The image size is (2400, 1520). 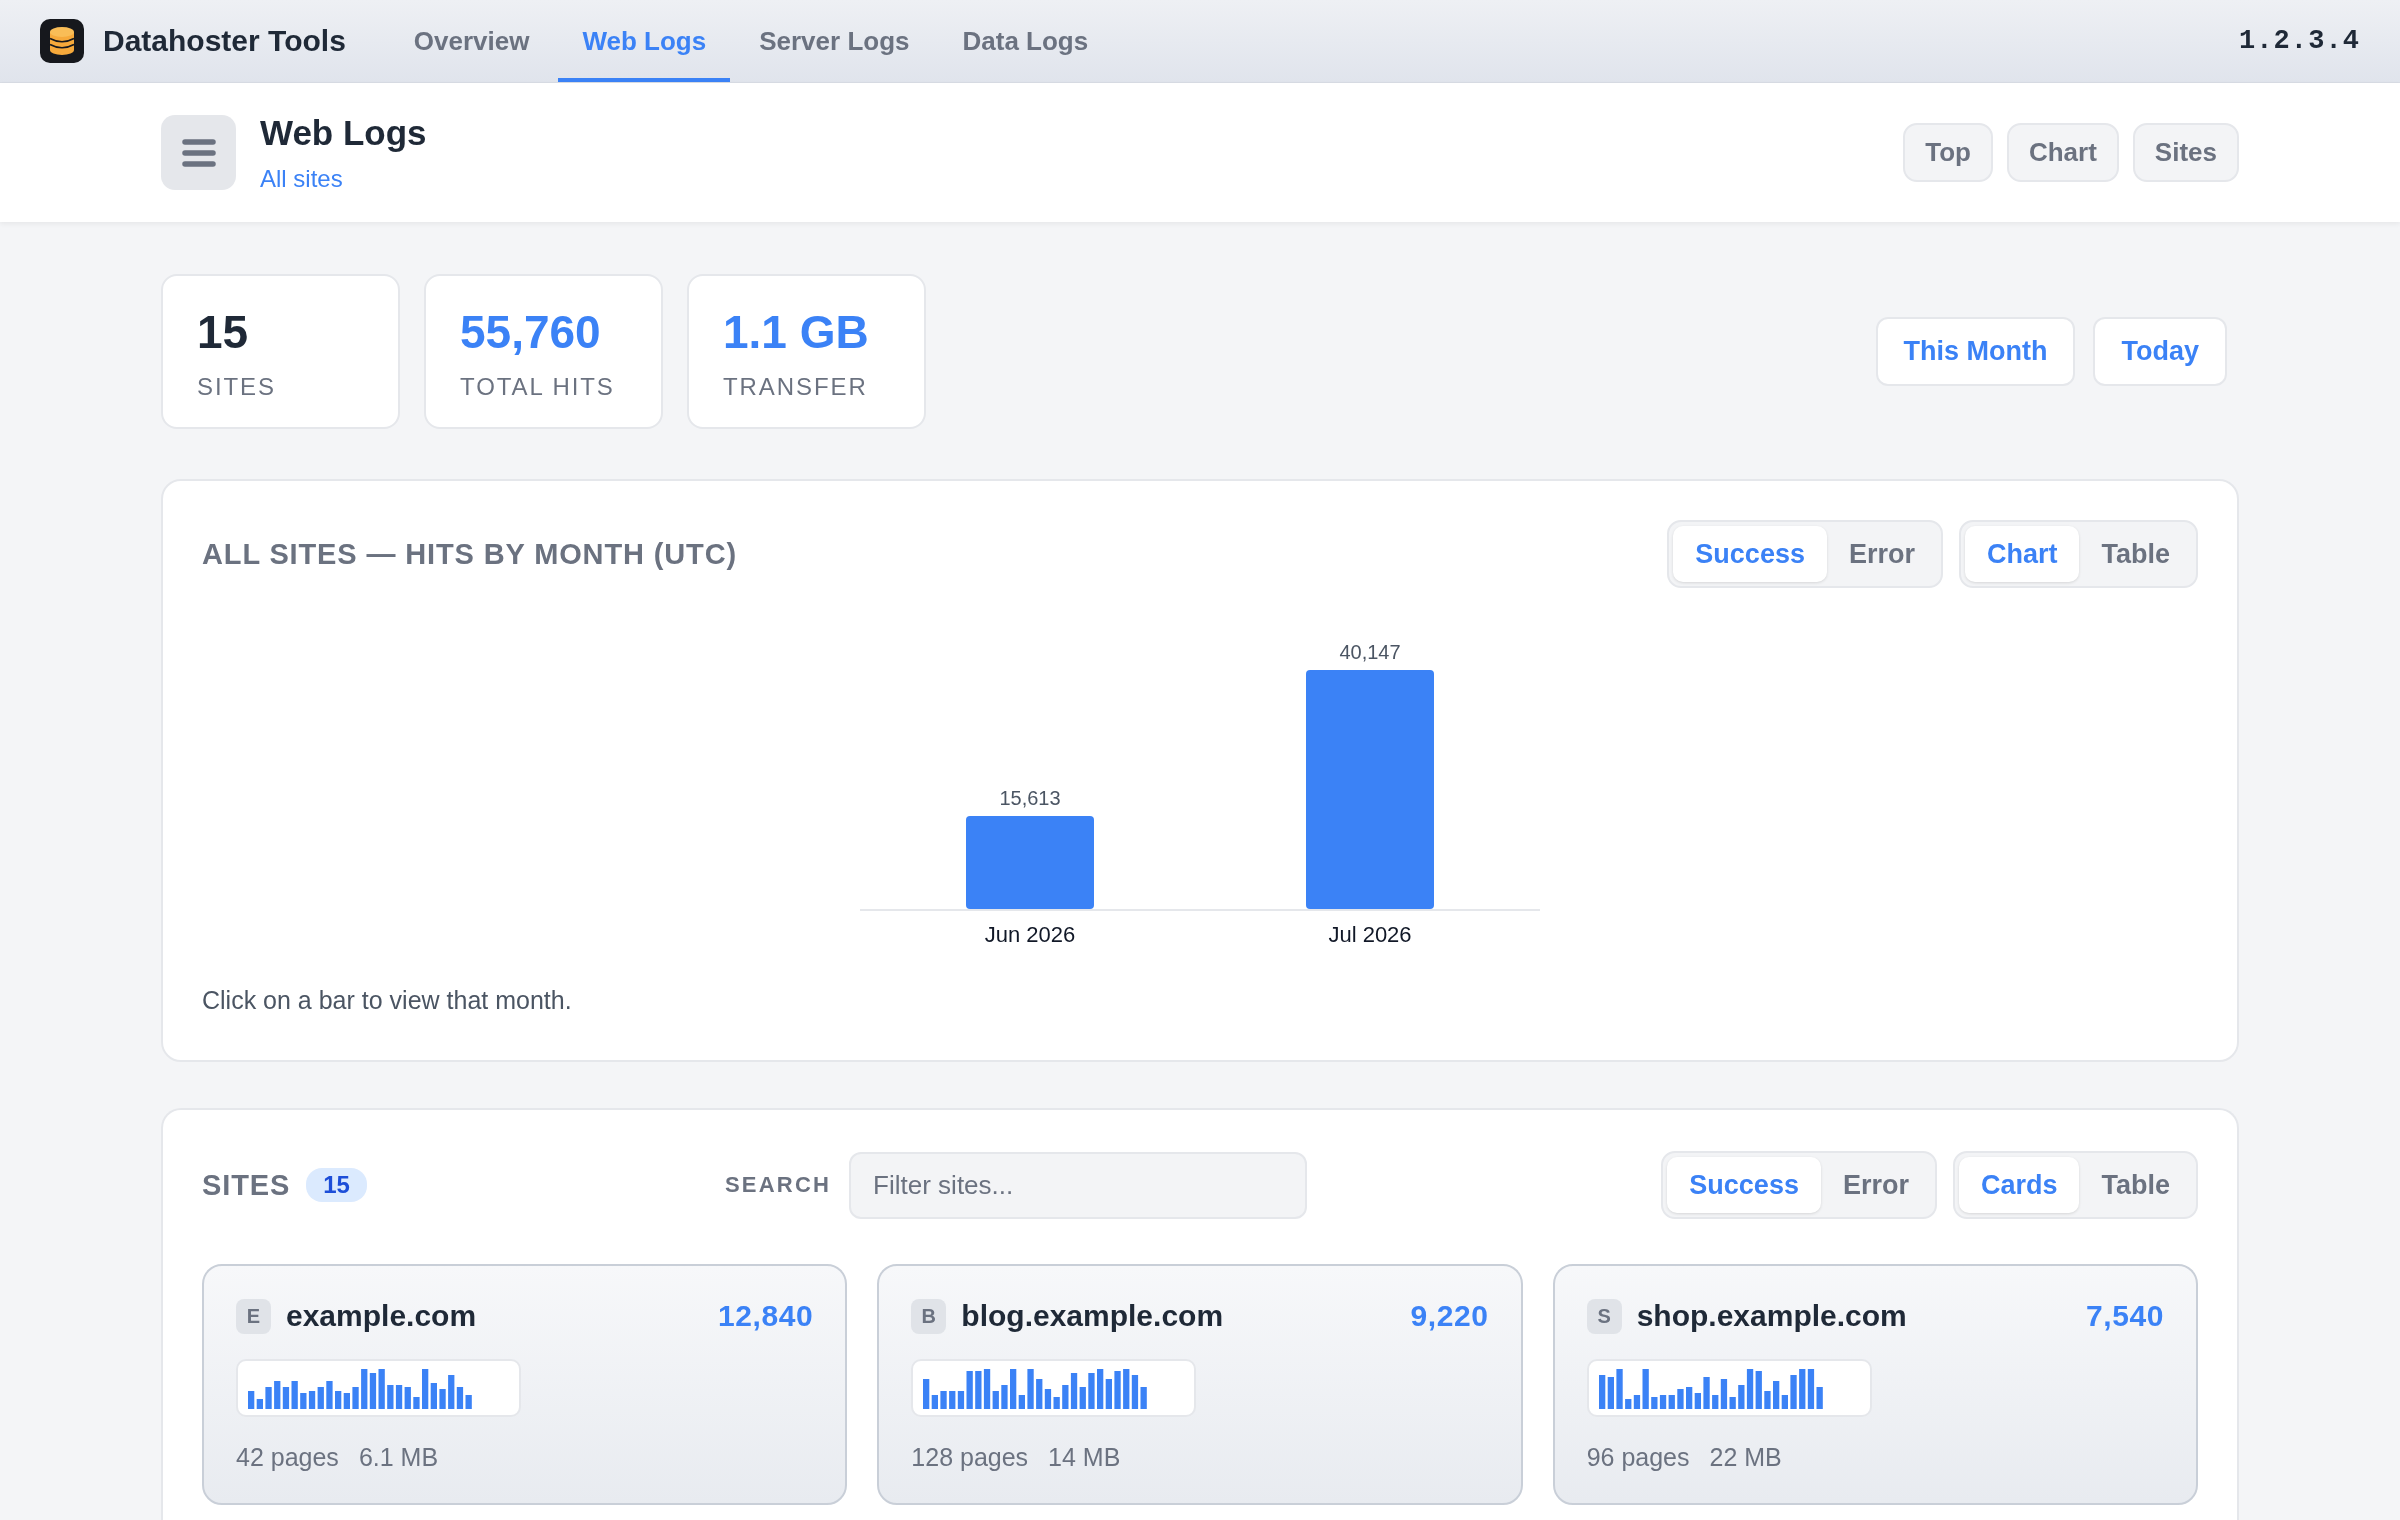 What do you see at coordinates (778, 1185) in the screenshot?
I see `search-label: SEARCH` at bounding box center [778, 1185].